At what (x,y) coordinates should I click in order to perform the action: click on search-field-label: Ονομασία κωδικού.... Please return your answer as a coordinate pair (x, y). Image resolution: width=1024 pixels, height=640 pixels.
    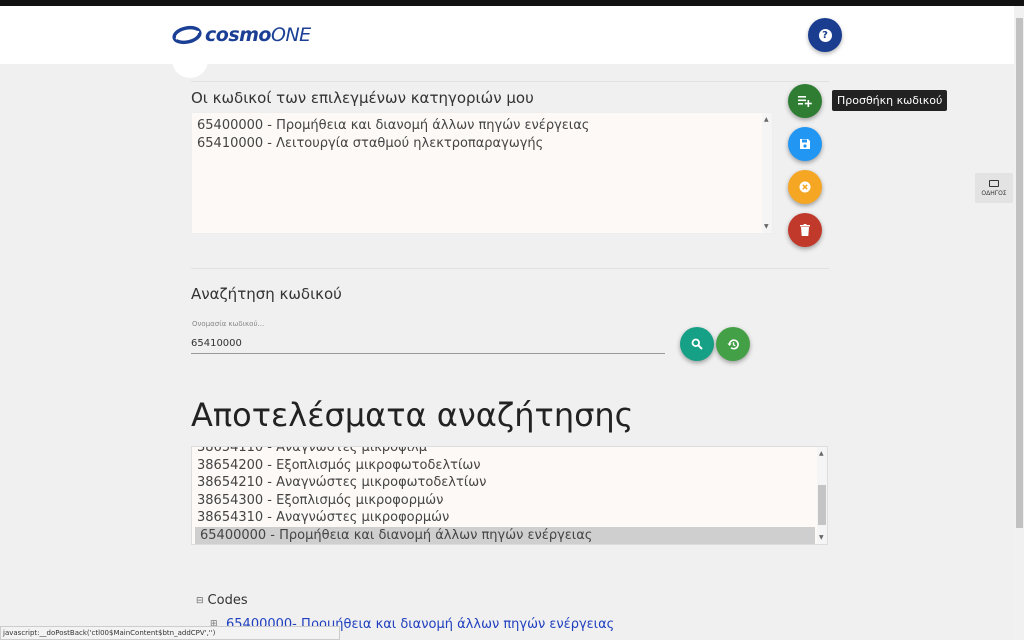
    Looking at the image, I should click on (228, 324).